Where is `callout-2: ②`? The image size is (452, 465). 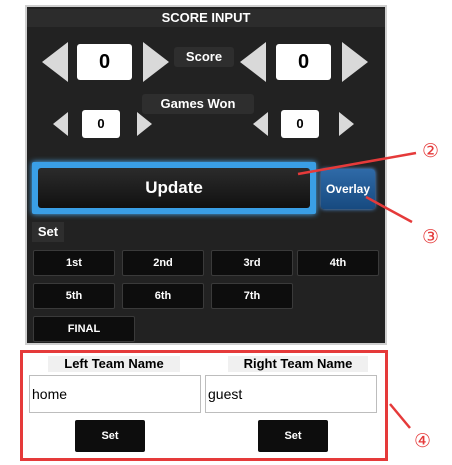
callout-2: ② is located at coordinates (431, 151).